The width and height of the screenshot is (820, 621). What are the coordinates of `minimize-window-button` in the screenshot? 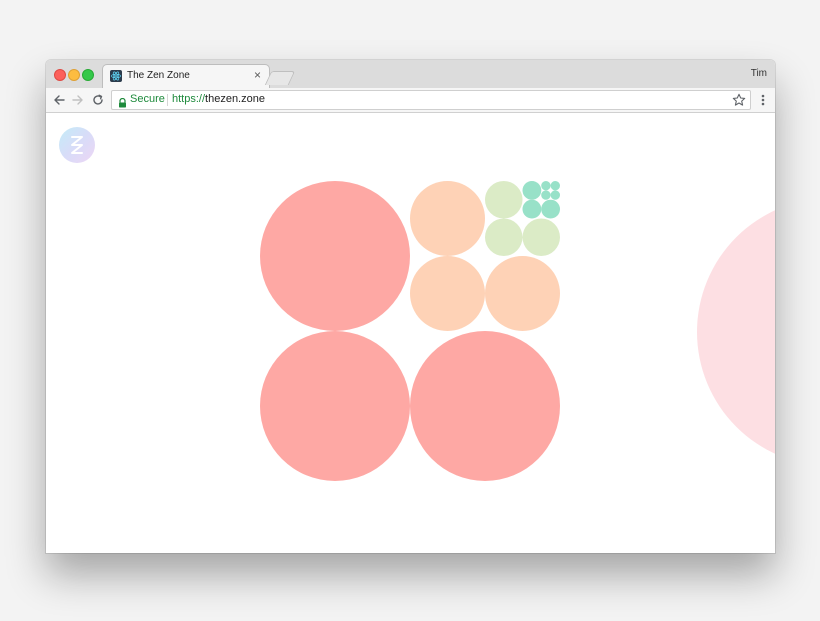 It's located at (74, 75).